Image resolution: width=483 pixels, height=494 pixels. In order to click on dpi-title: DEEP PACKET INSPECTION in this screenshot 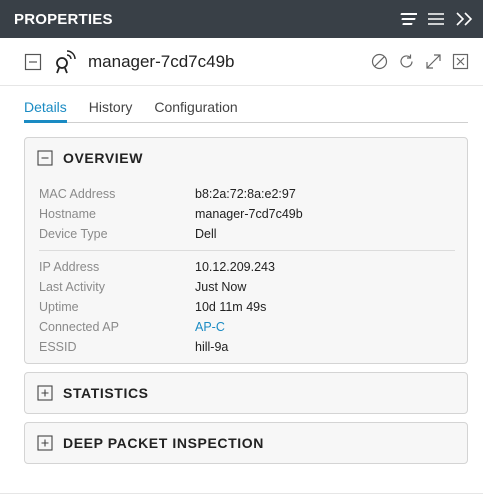, I will do `click(163, 443)`.